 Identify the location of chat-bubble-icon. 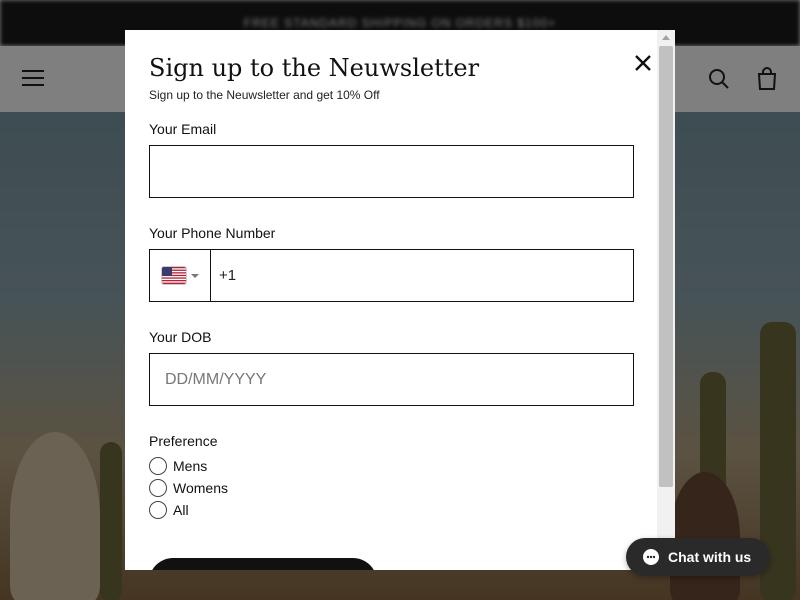
(651, 557).